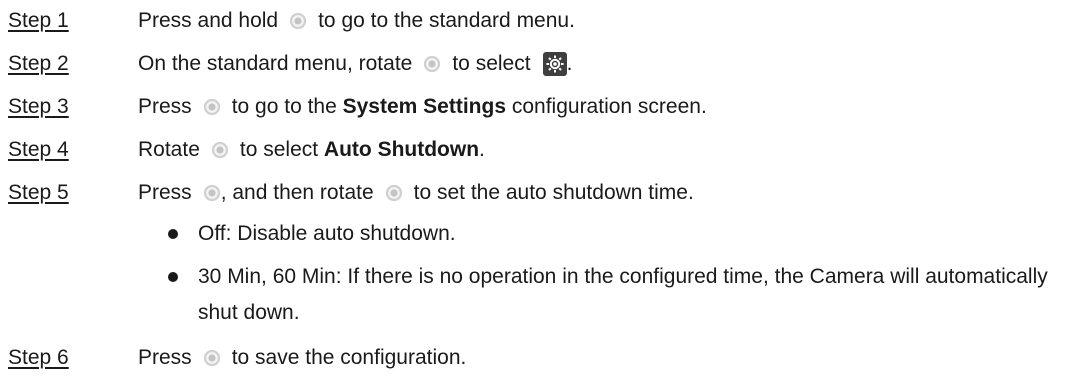  Describe the element at coordinates (553, 192) in the screenshot. I see `step-5-text-c: to set the auto shutdown time.` at that location.